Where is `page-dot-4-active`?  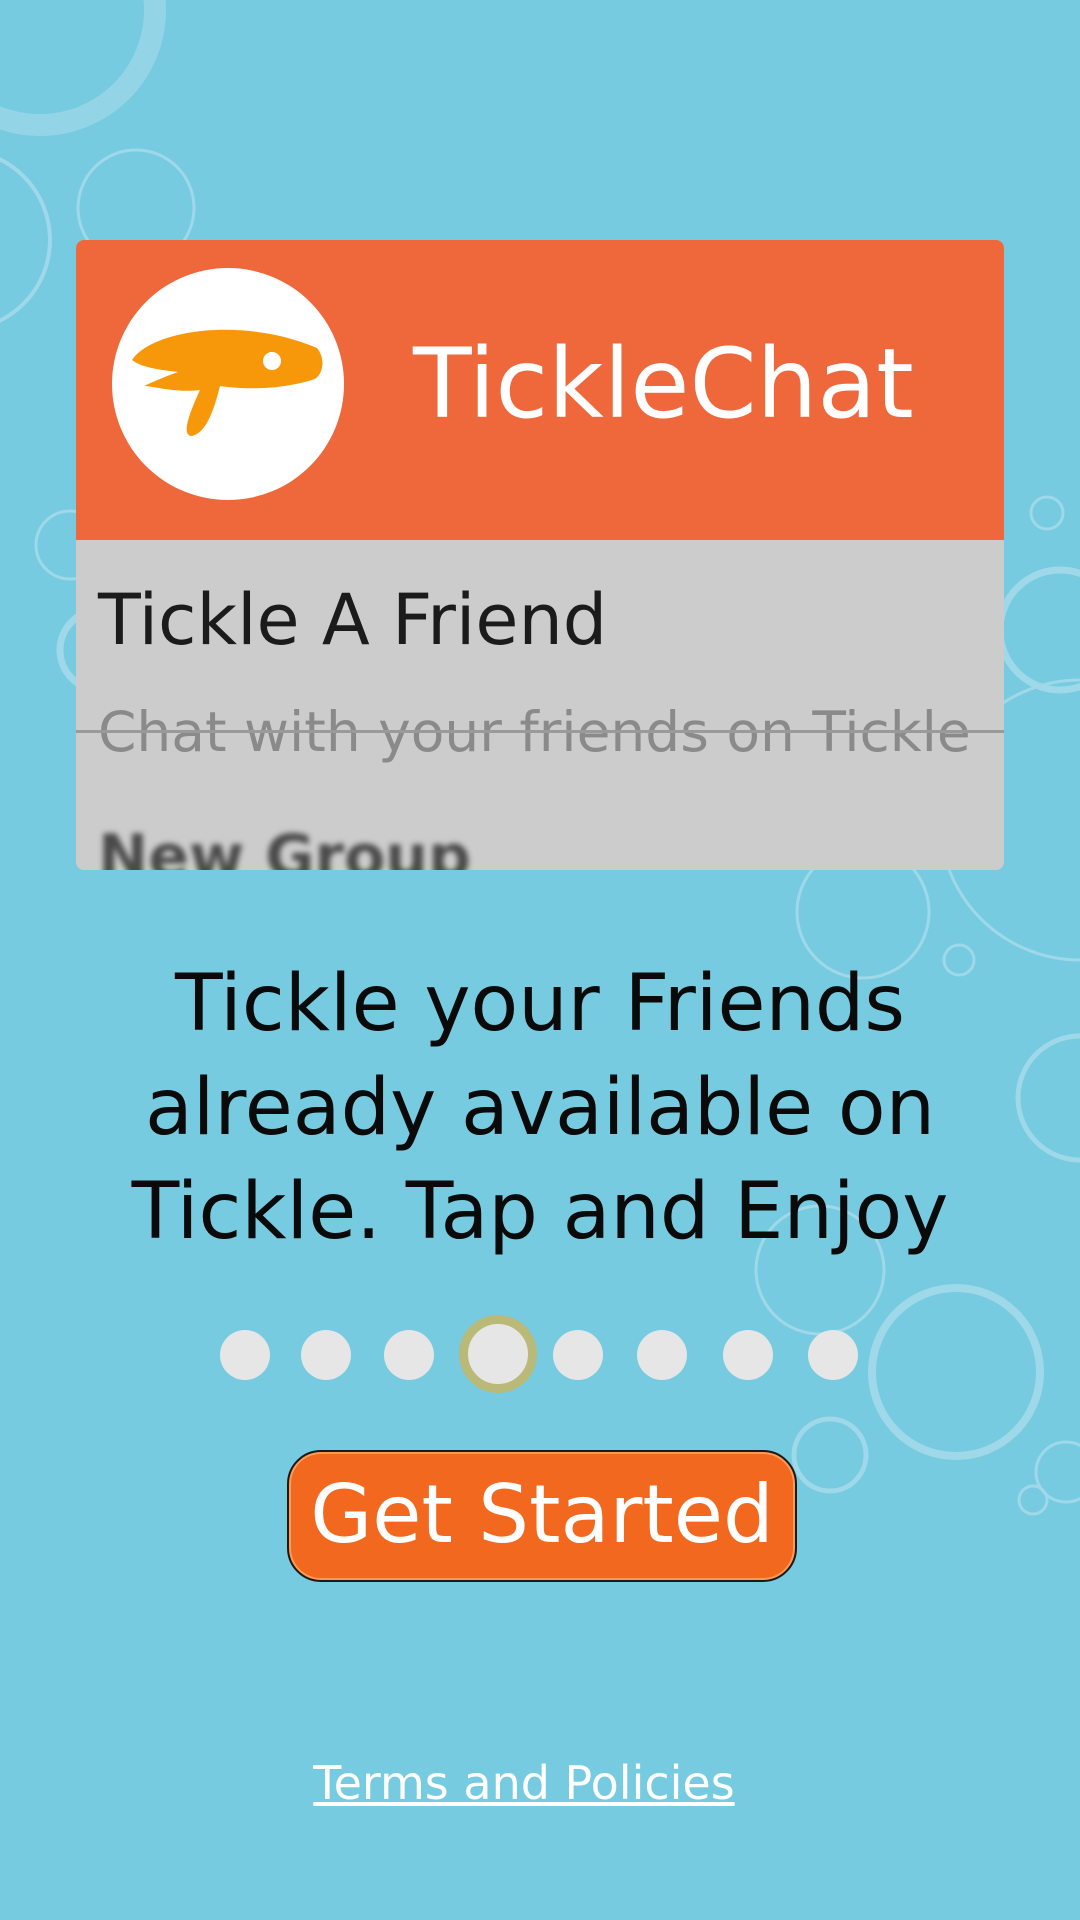
page-dot-4-active is located at coordinates (498, 1354).